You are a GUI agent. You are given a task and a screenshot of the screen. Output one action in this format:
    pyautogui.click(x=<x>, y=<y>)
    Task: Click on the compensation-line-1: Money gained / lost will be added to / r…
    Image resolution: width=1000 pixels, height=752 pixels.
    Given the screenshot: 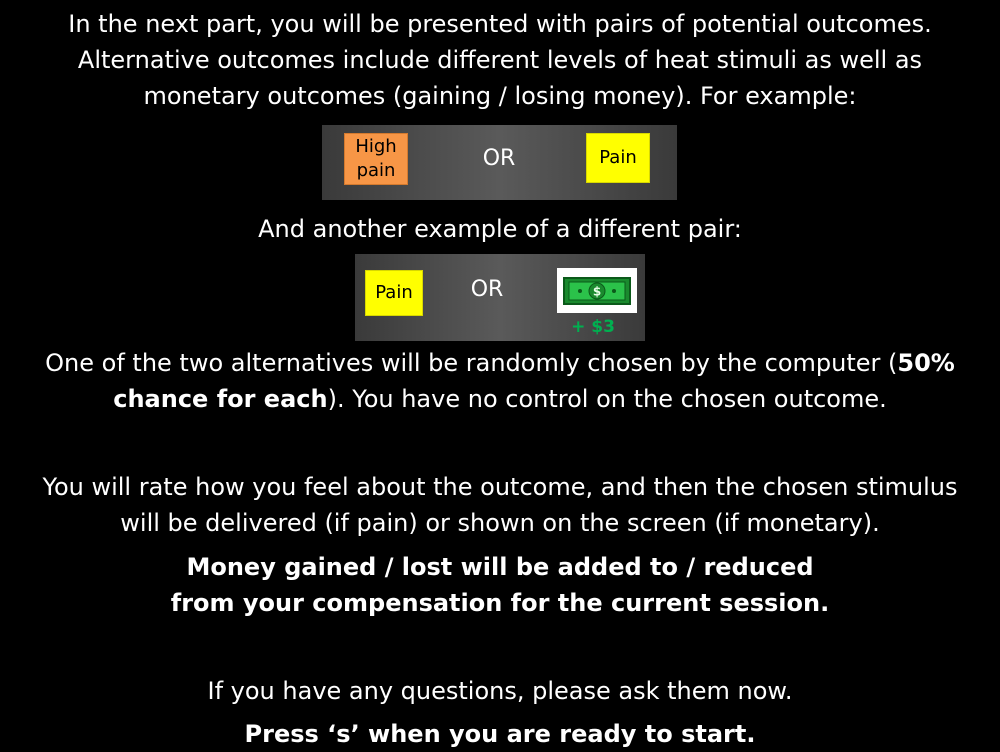 What is the action you would take?
    pyautogui.click(x=500, y=567)
    